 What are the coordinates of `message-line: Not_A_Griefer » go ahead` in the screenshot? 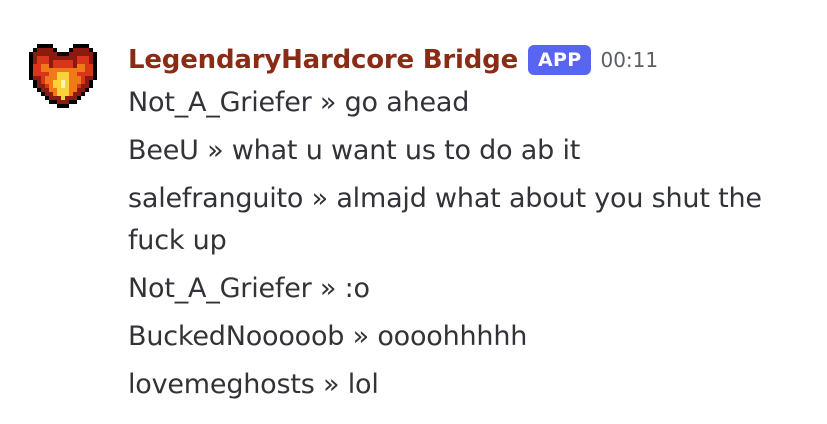 It's located at (299, 102).